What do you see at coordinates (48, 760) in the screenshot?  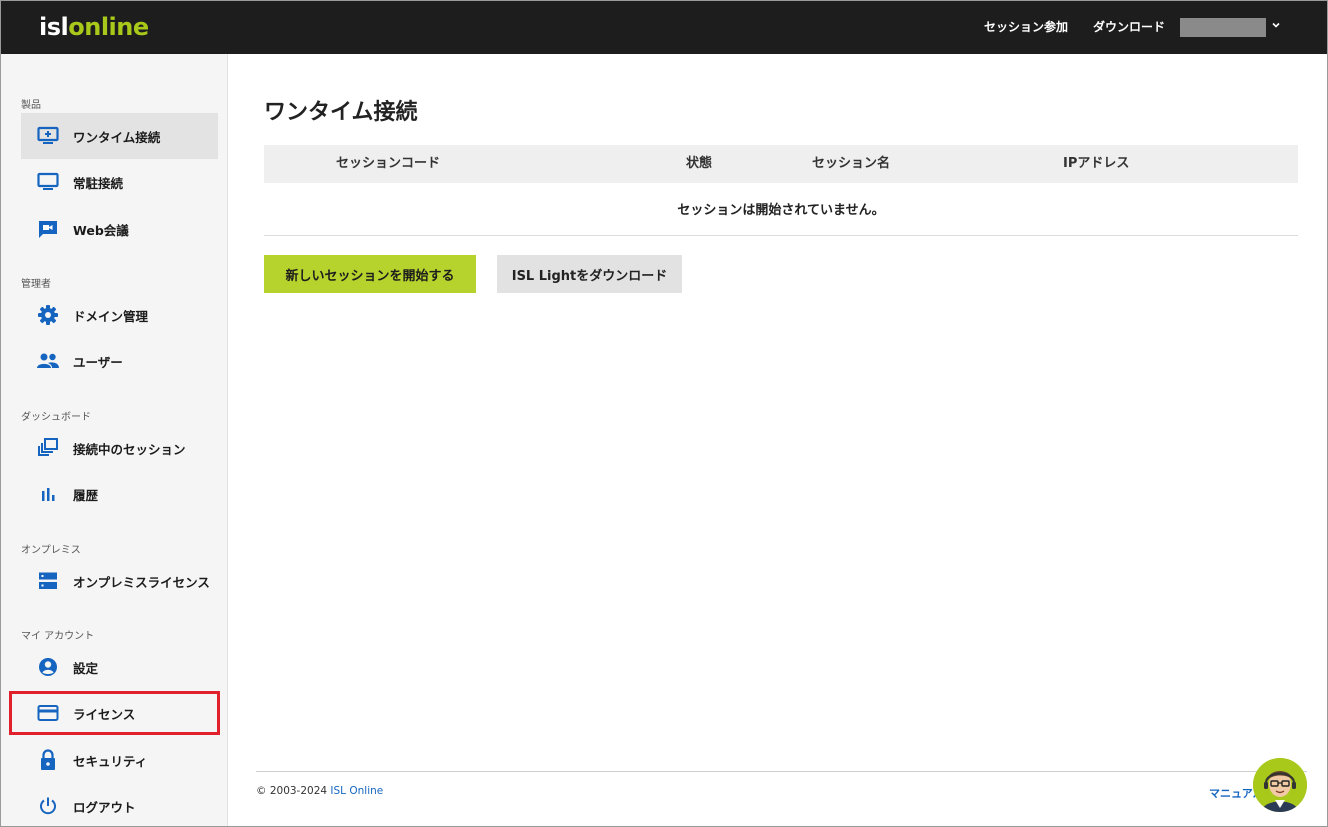 I see `lock-icon` at bounding box center [48, 760].